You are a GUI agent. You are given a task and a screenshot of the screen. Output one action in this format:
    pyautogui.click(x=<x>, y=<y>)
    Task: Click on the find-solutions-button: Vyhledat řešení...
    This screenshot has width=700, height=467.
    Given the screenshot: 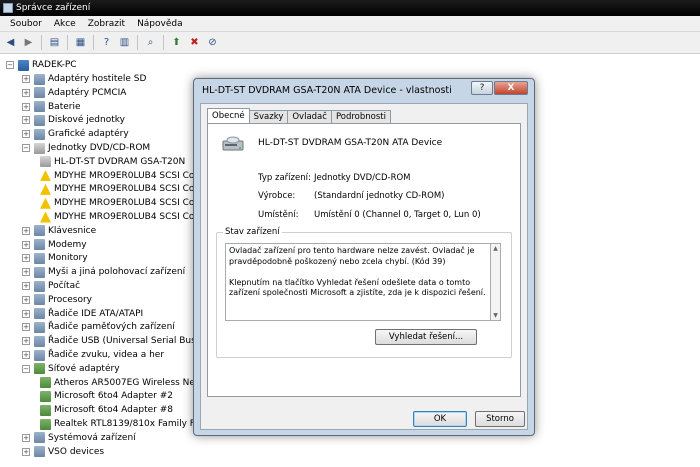 What is the action you would take?
    pyautogui.click(x=426, y=337)
    